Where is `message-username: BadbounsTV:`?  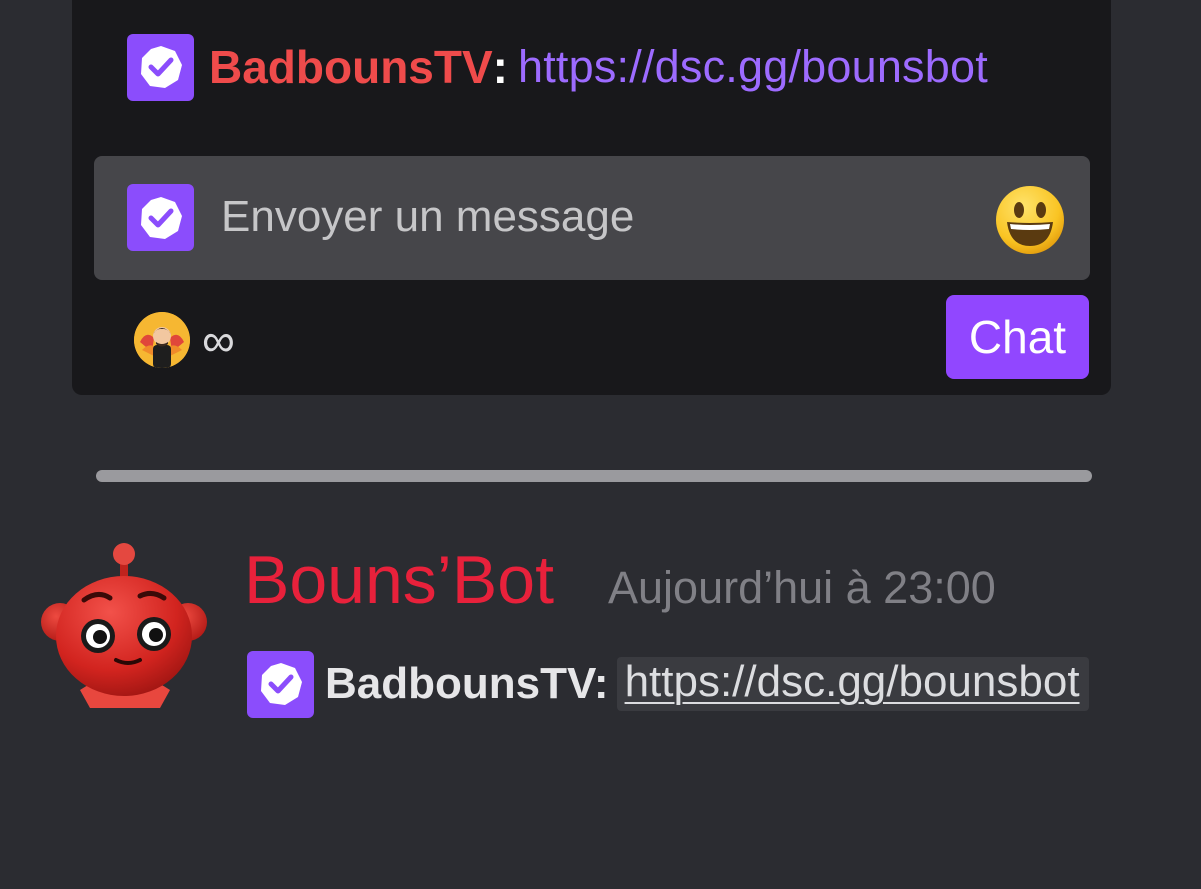 message-username: BadbounsTV: is located at coordinates (467, 683).